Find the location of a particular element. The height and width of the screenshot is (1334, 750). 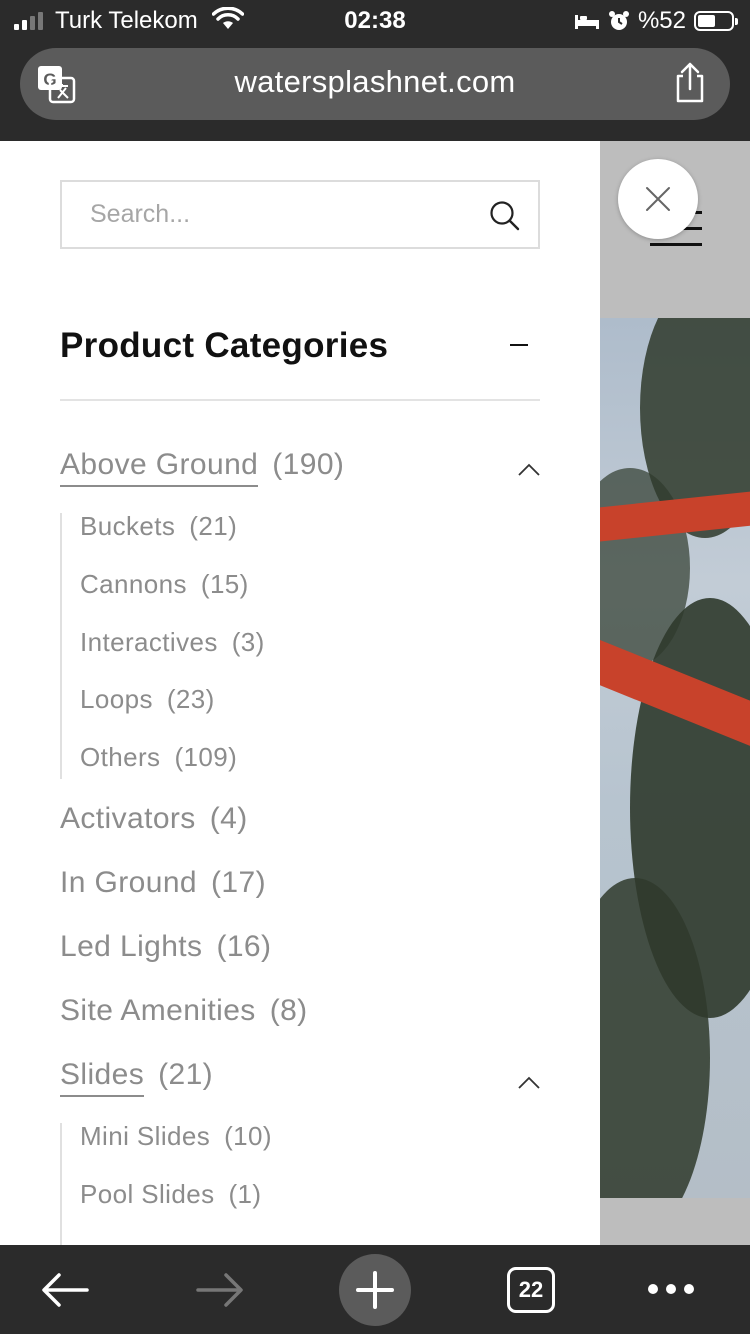

subcategory-label: Loops is located at coordinates (116, 699).